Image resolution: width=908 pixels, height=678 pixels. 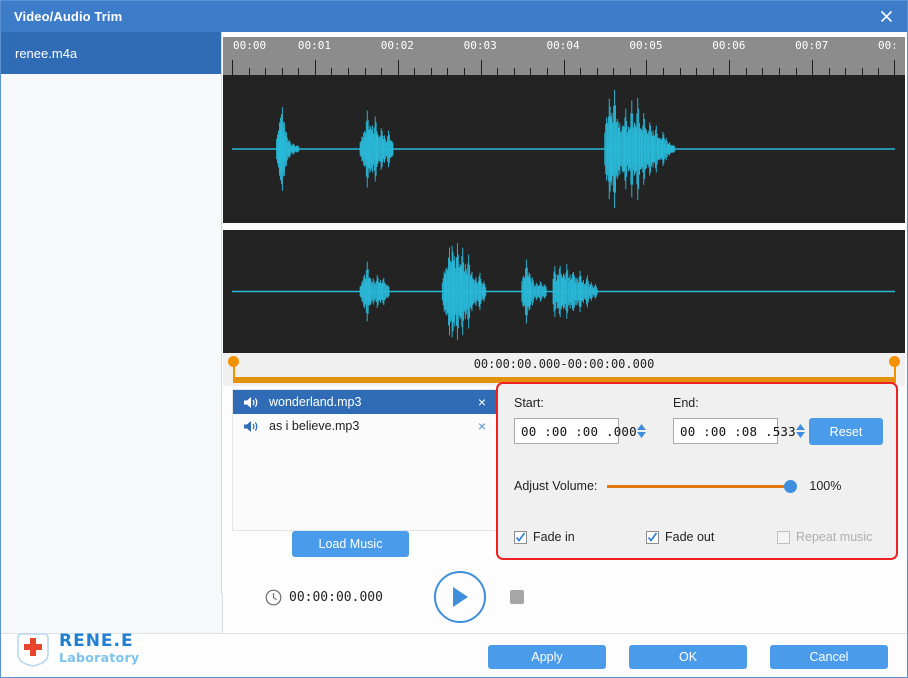 What do you see at coordinates (565, 598) in the screenshot?
I see `playback-bar: 00:00:00.000` at bounding box center [565, 598].